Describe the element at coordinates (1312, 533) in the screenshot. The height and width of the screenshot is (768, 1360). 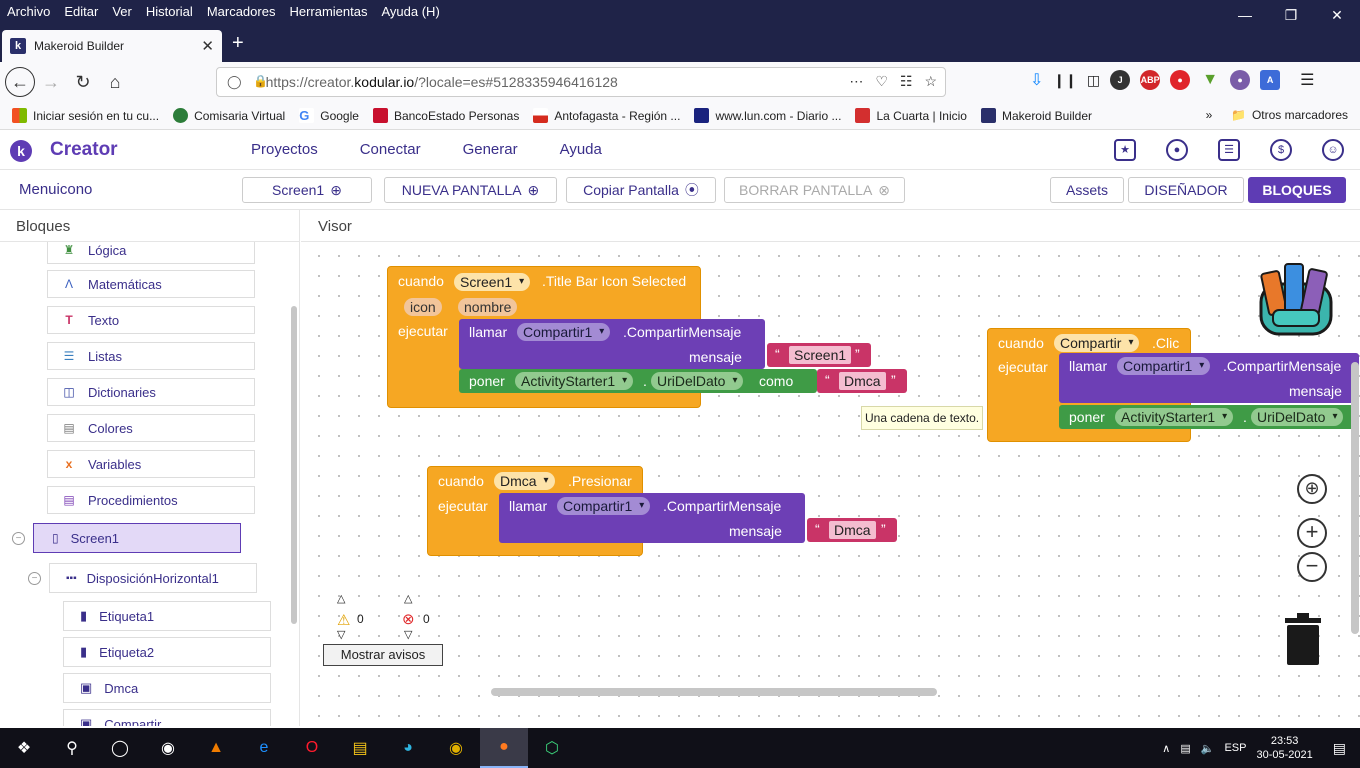
I see `zoom-in-icon: +` at that location.